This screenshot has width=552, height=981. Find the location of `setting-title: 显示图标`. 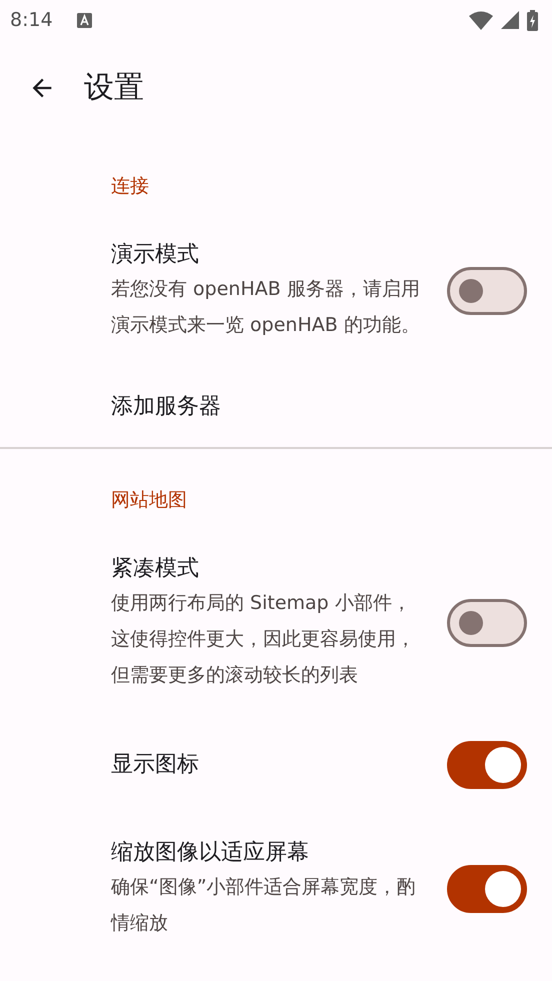

setting-title: 显示图标 is located at coordinates (155, 765).